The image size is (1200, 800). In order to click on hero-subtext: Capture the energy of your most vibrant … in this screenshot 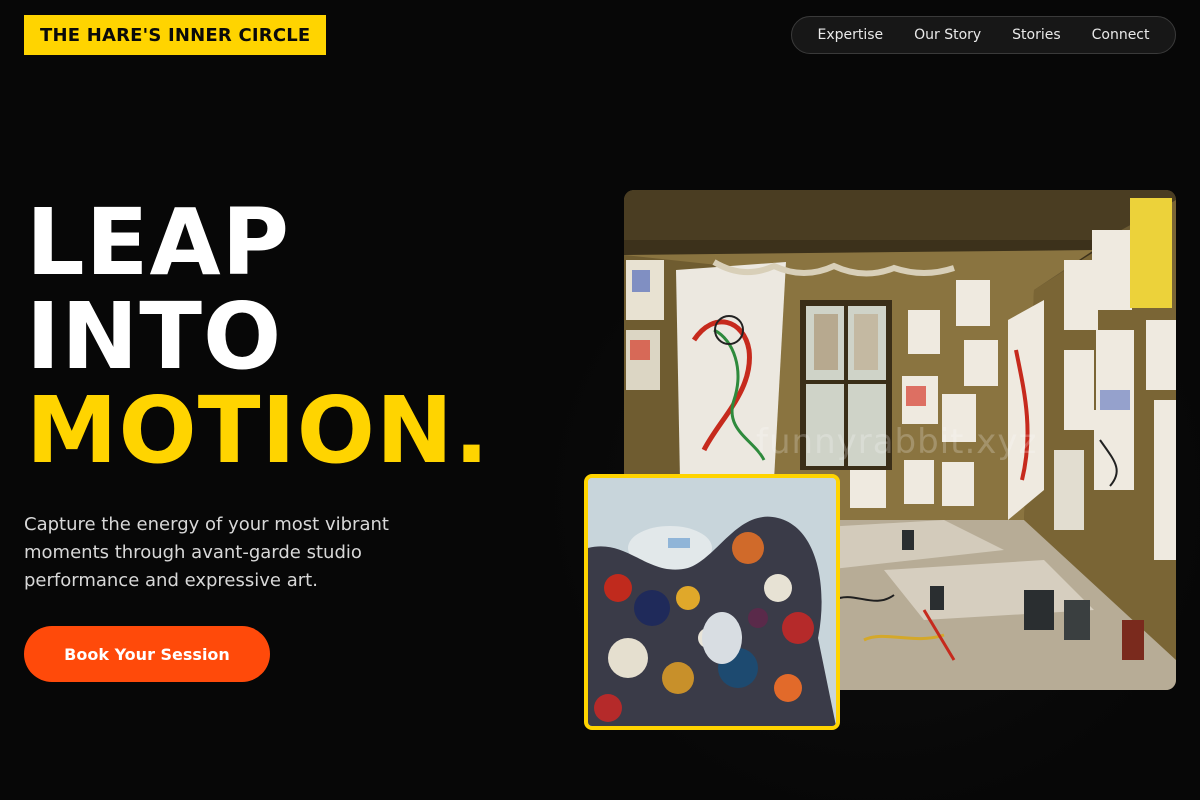, I will do `click(206, 552)`.